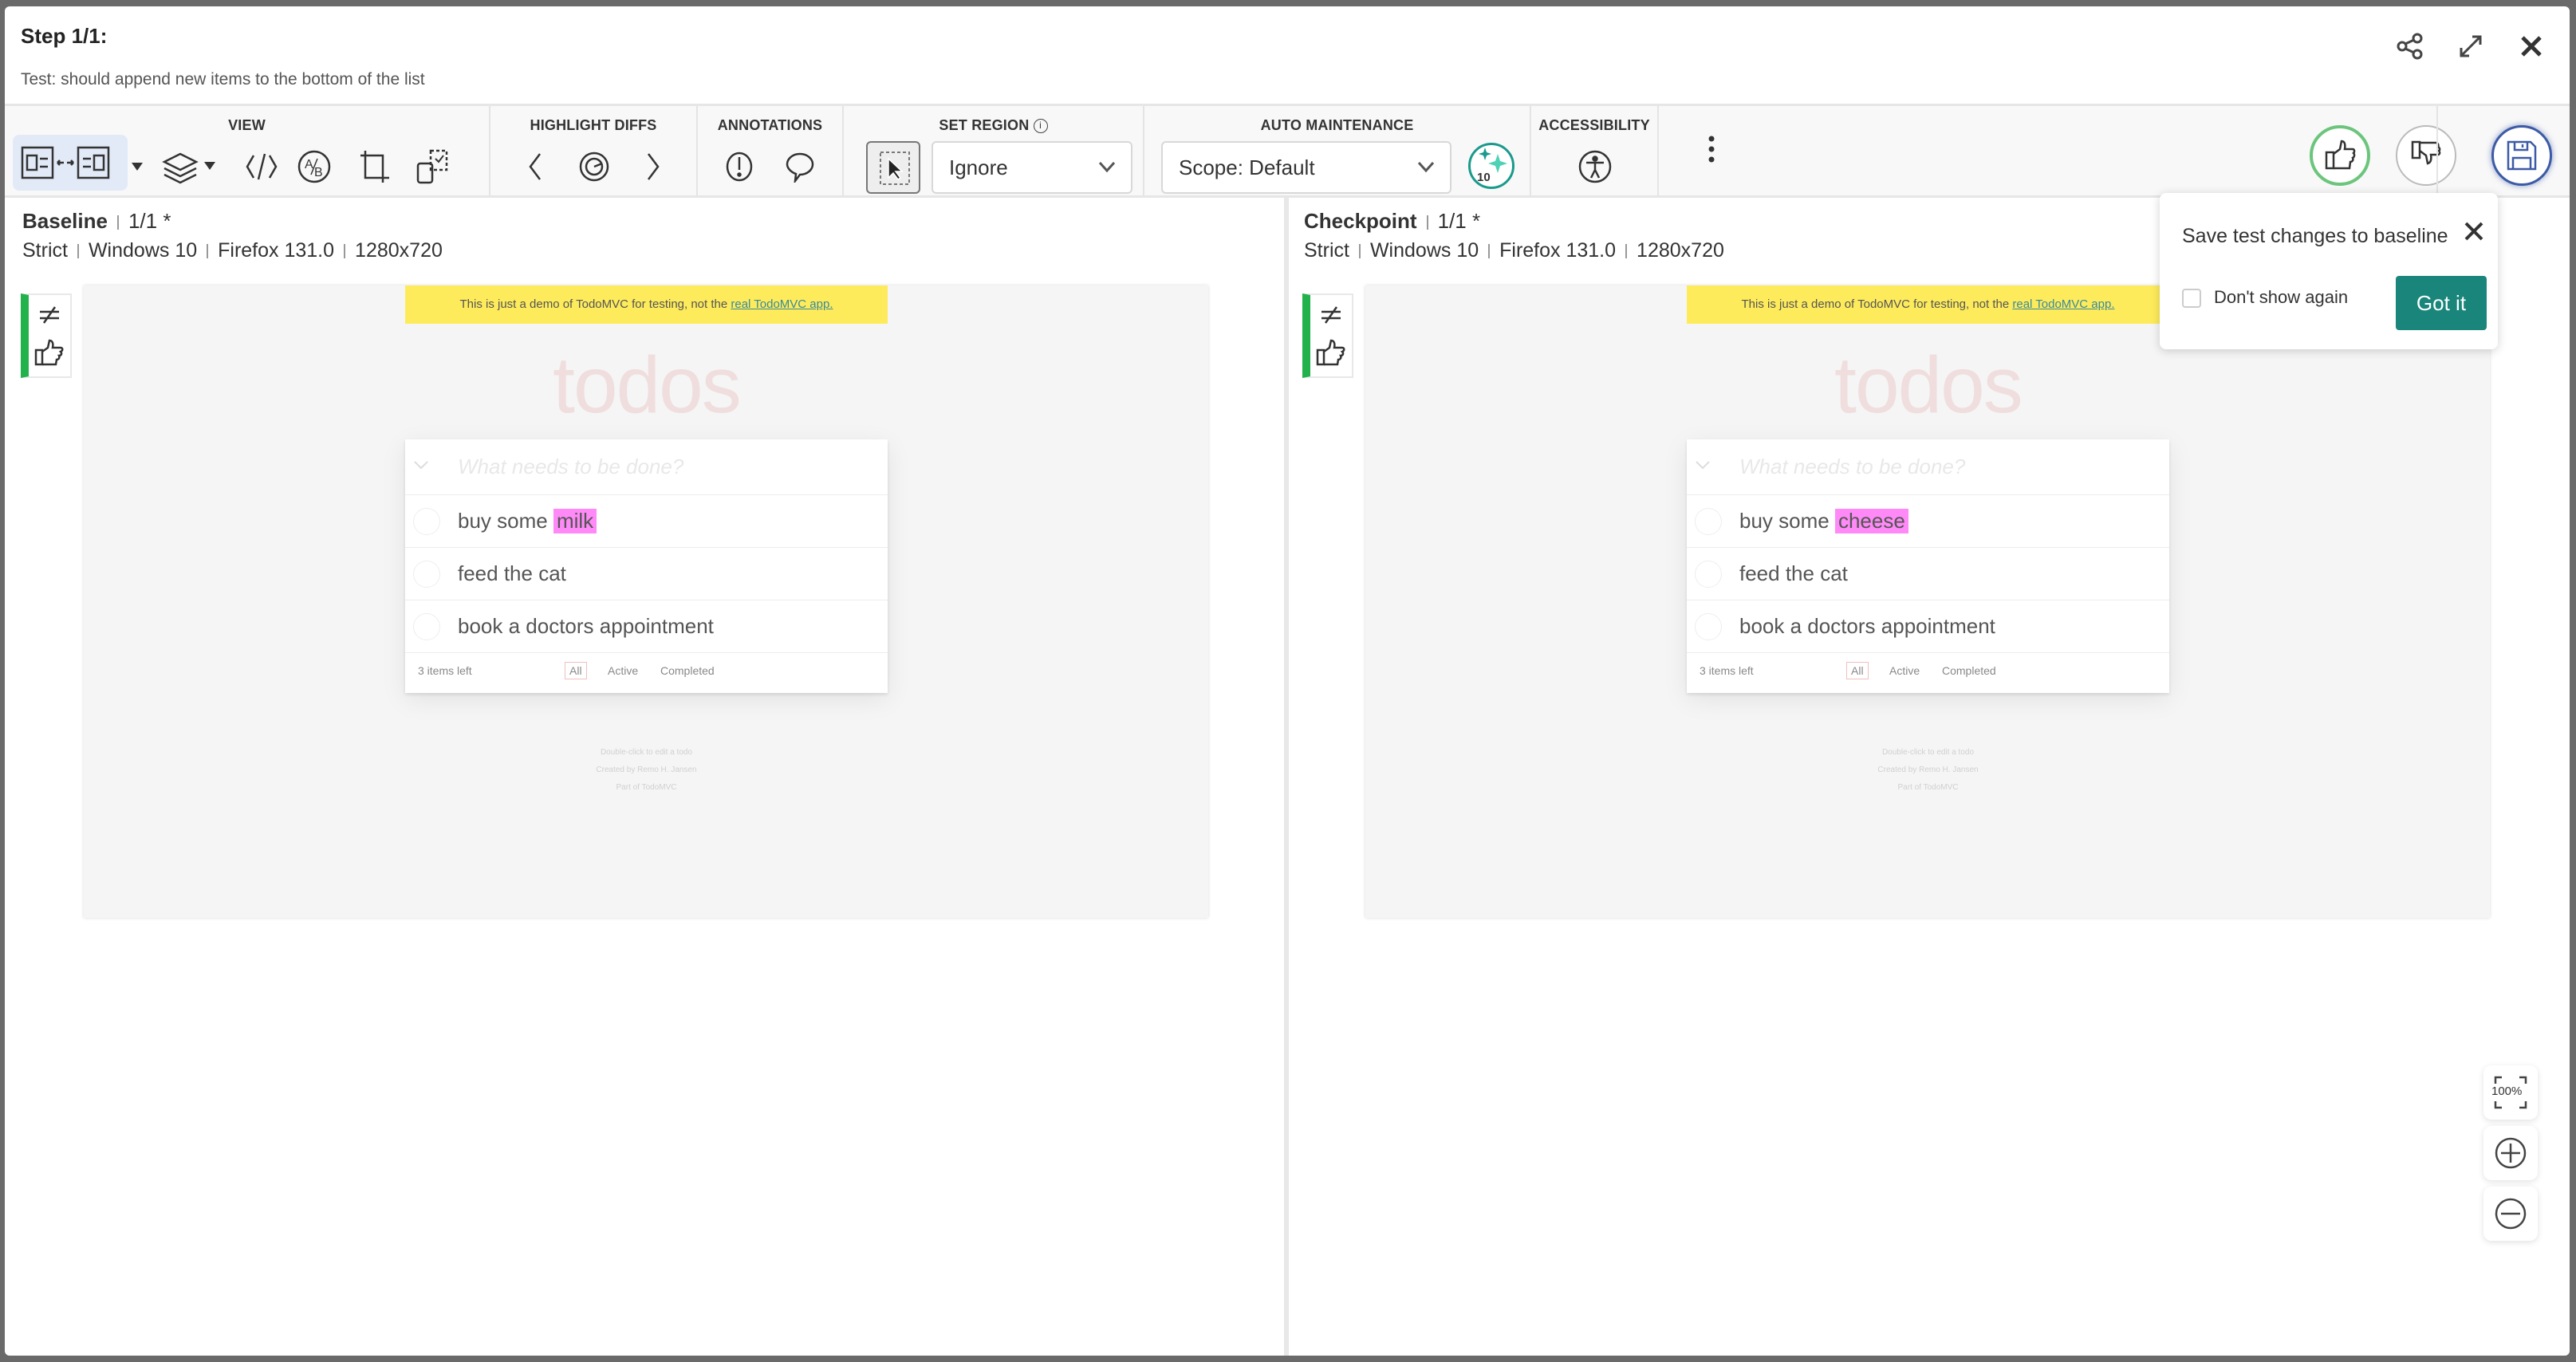 The image size is (2576, 1362). What do you see at coordinates (2510, 1092) in the screenshot?
I see `zoom-fit-button: 100%` at bounding box center [2510, 1092].